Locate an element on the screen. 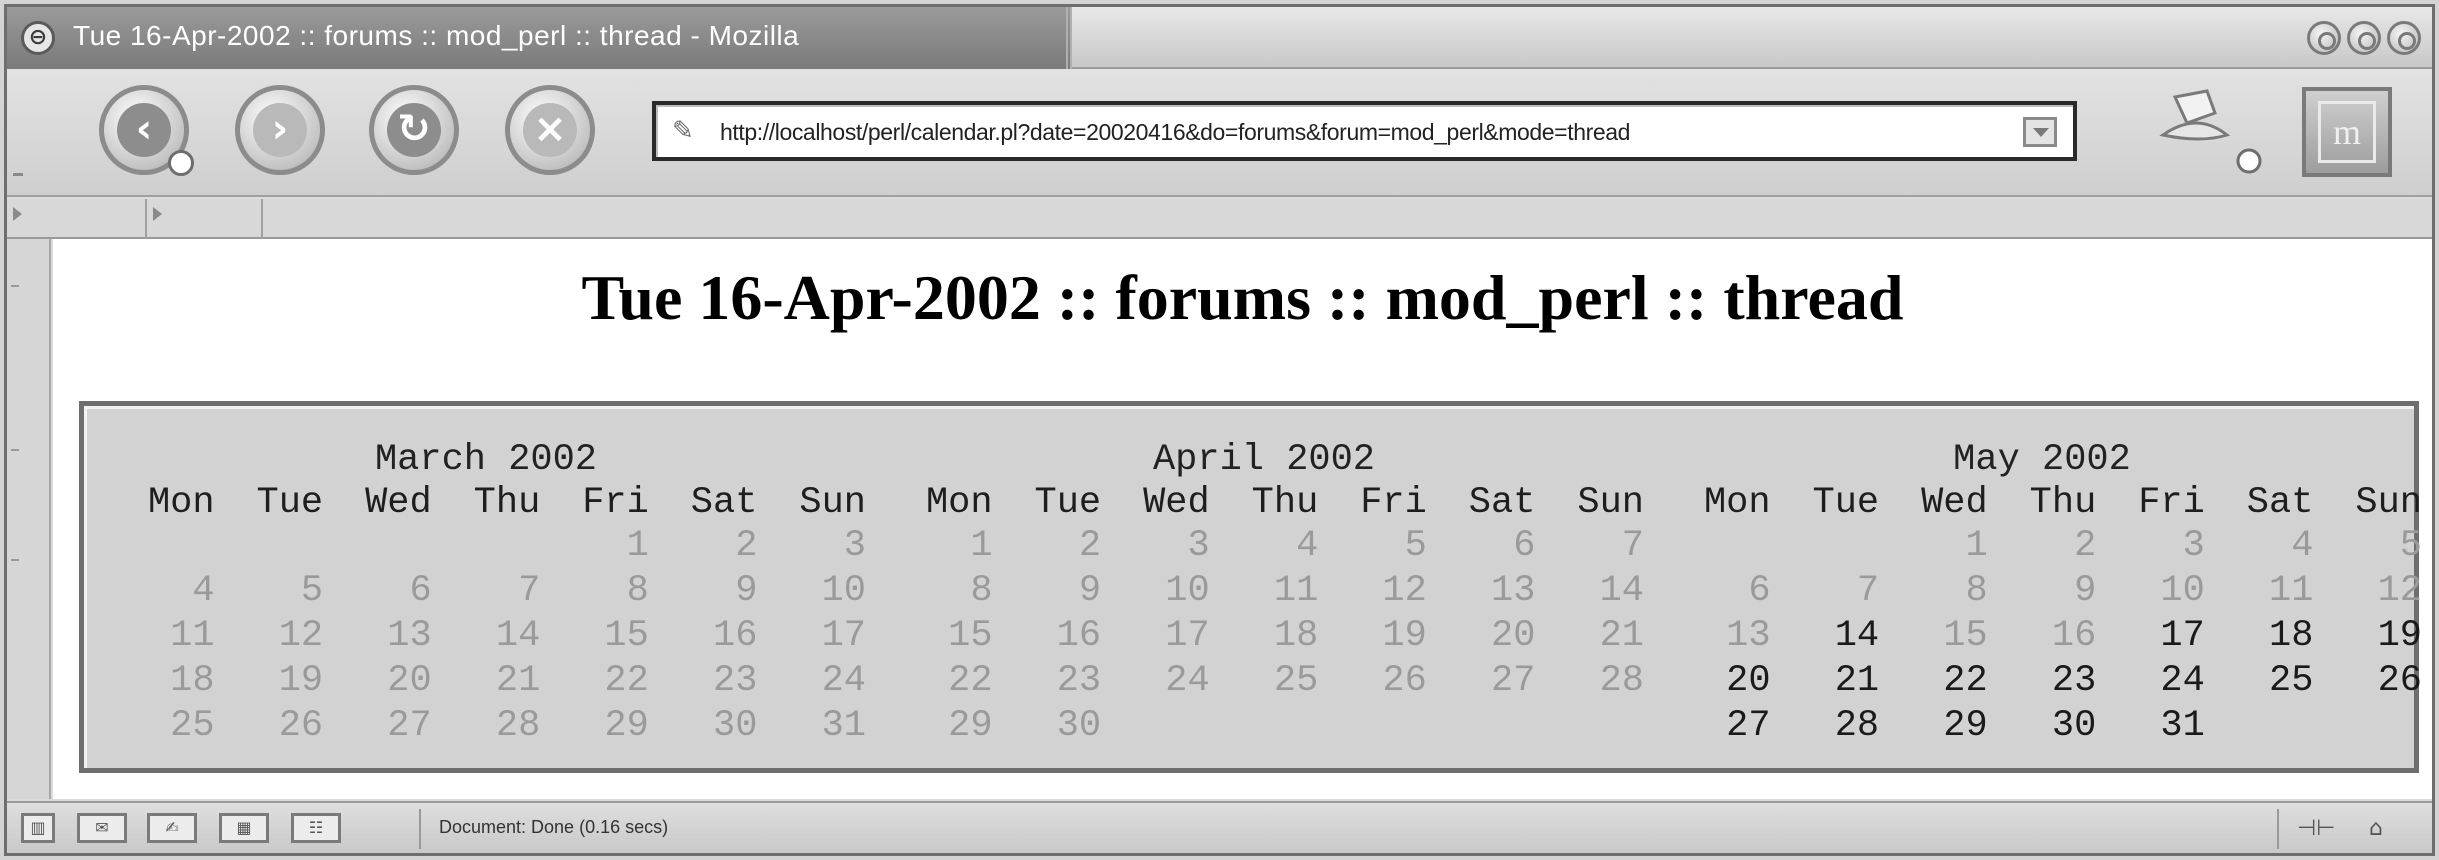  maximize-icon is located at coordinates (2364, 38).